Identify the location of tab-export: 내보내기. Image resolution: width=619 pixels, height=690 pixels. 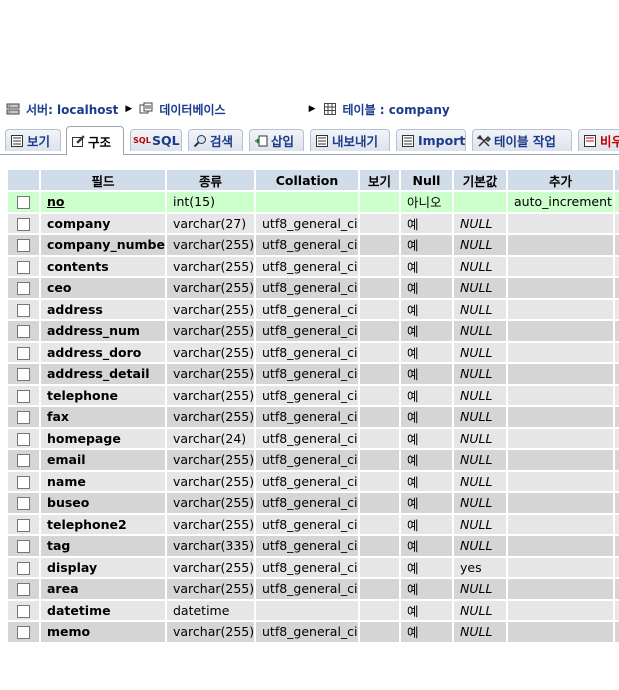
(350, 140).